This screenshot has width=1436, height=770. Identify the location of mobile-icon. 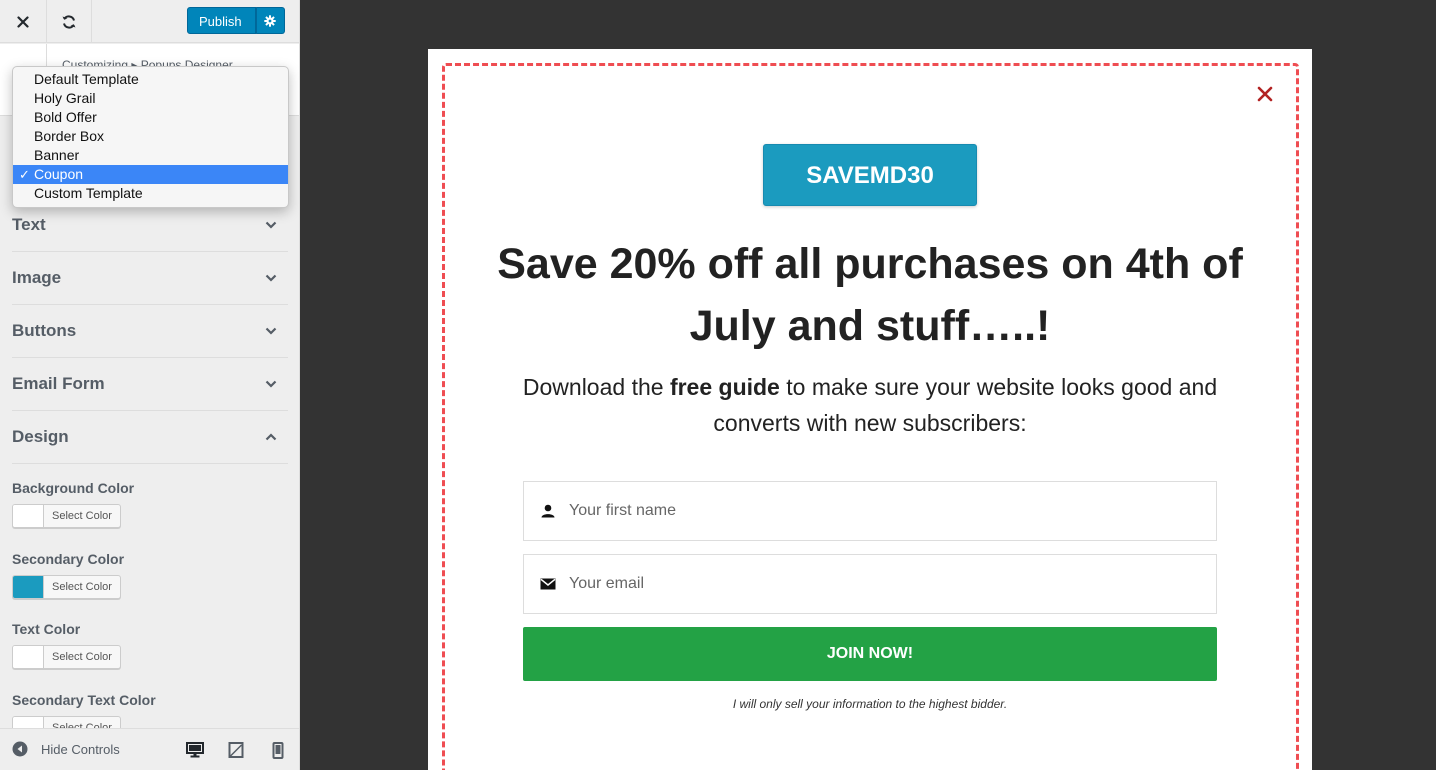
(278, 750).